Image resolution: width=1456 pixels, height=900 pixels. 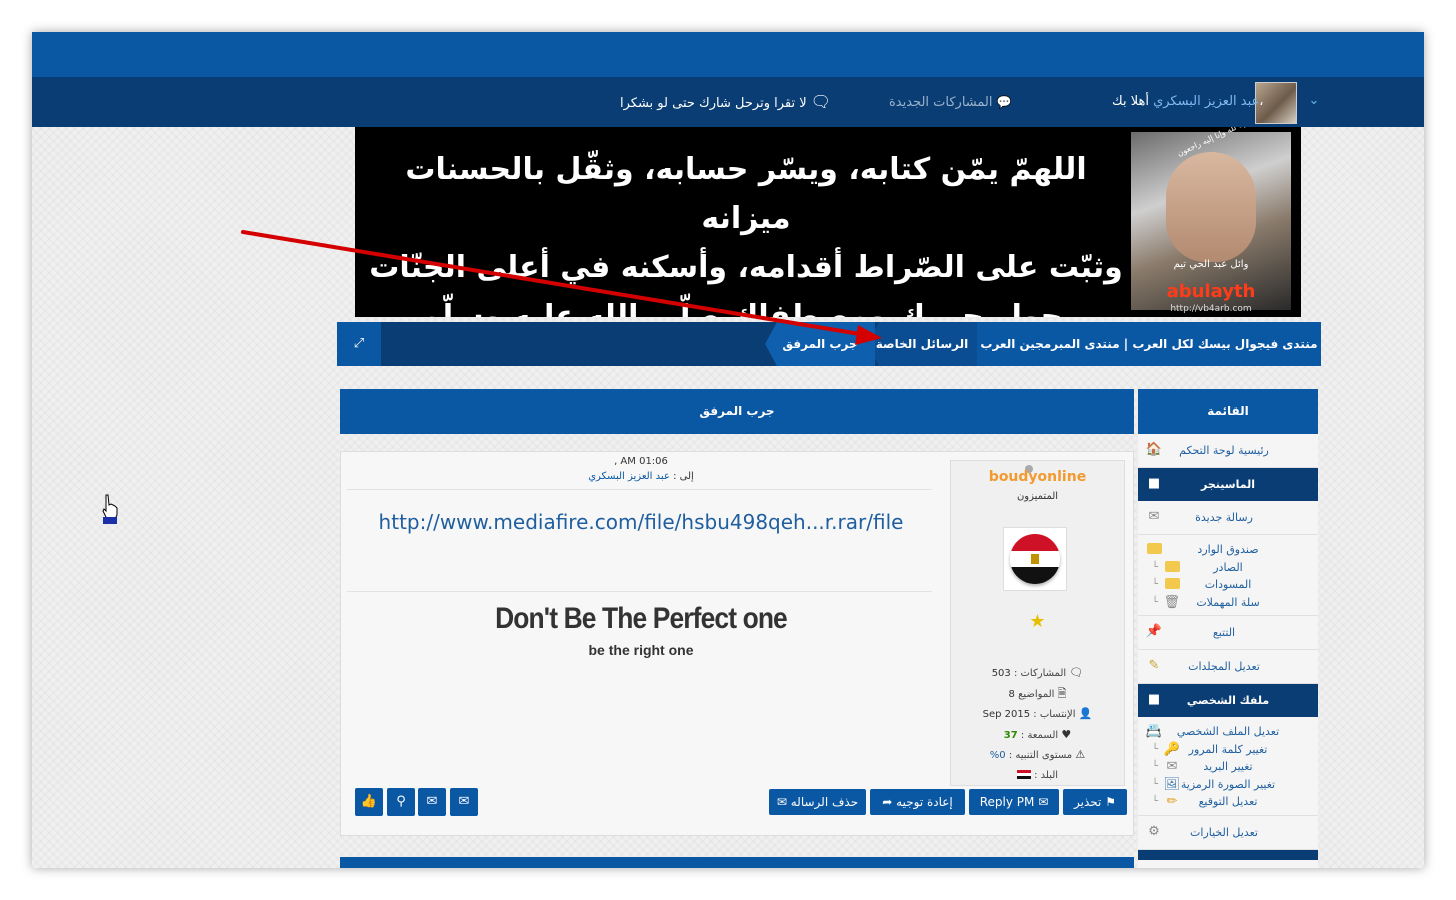 What do you see at coordinates (1228, 667) in the screenshot?
I see `sidebar-item-edit-folders: ✎ تعديل المجلدات` at bounding box center [1228, 667].